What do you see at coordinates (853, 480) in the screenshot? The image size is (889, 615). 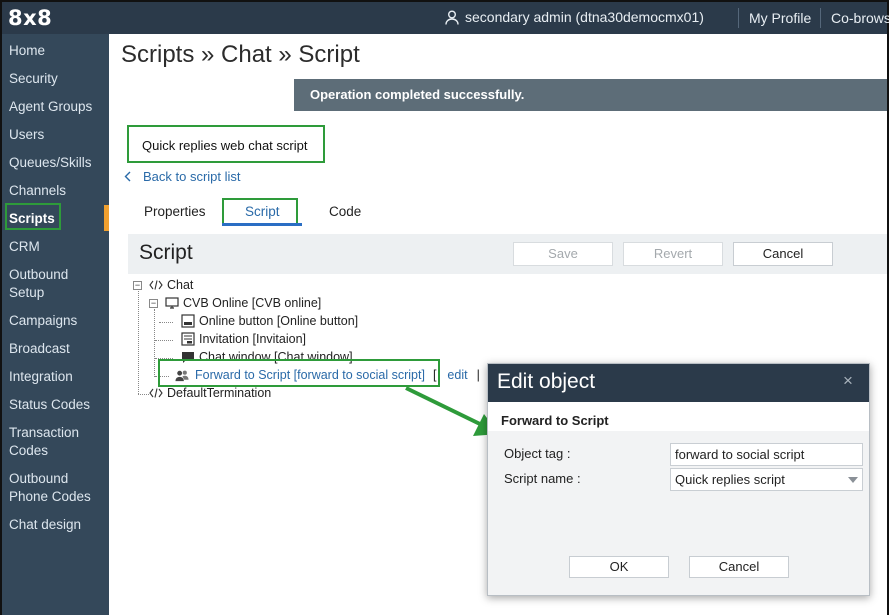 I see `chevron-down-icon` at bounding box center [853, 480].